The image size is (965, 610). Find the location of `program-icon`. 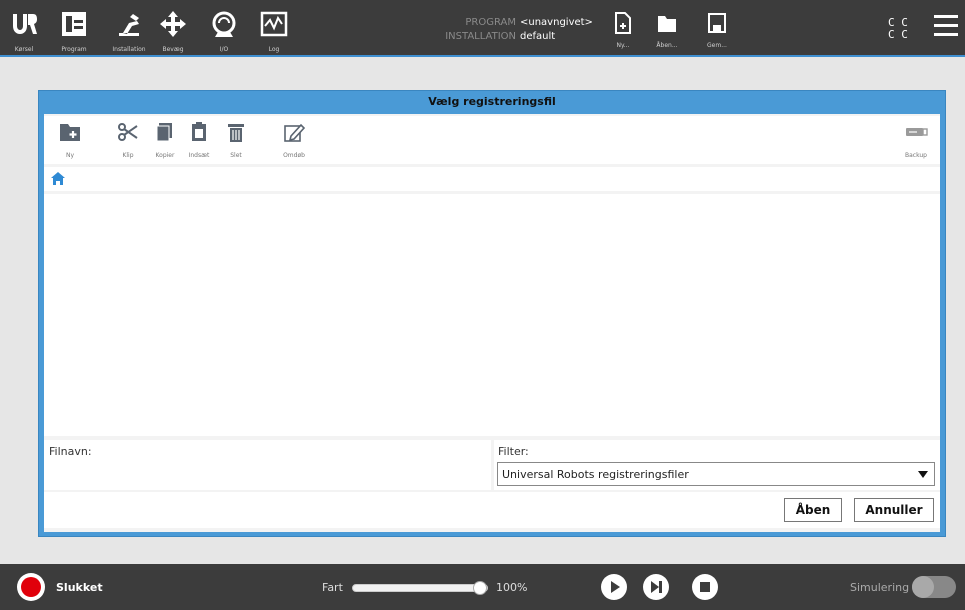

program-icon is located at coordinates (74, 24).